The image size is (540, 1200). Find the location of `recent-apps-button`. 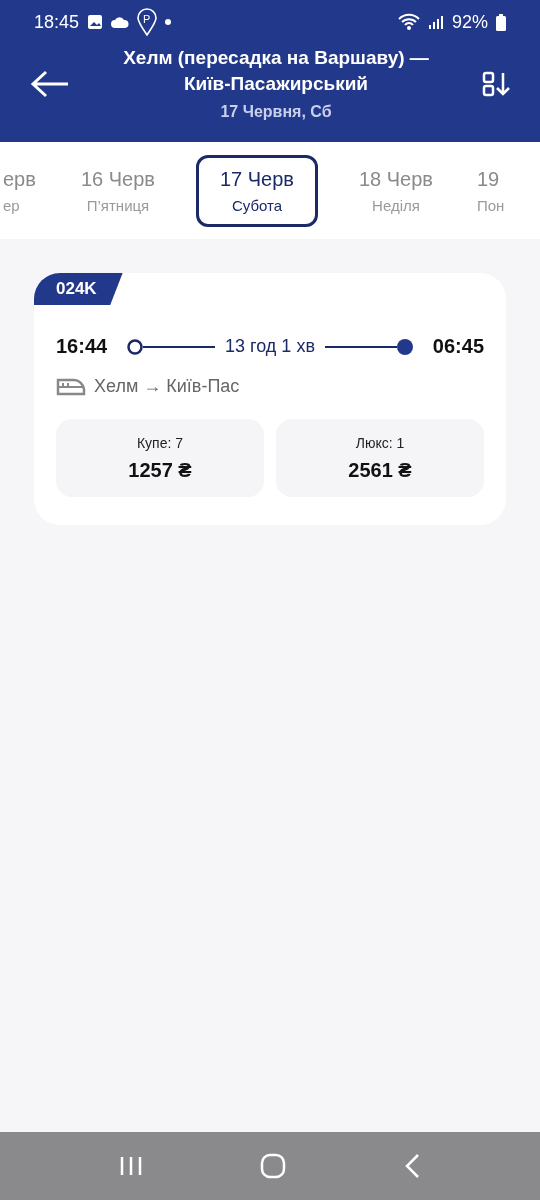

recent-apps-button is located at coordinates (130, 1166).